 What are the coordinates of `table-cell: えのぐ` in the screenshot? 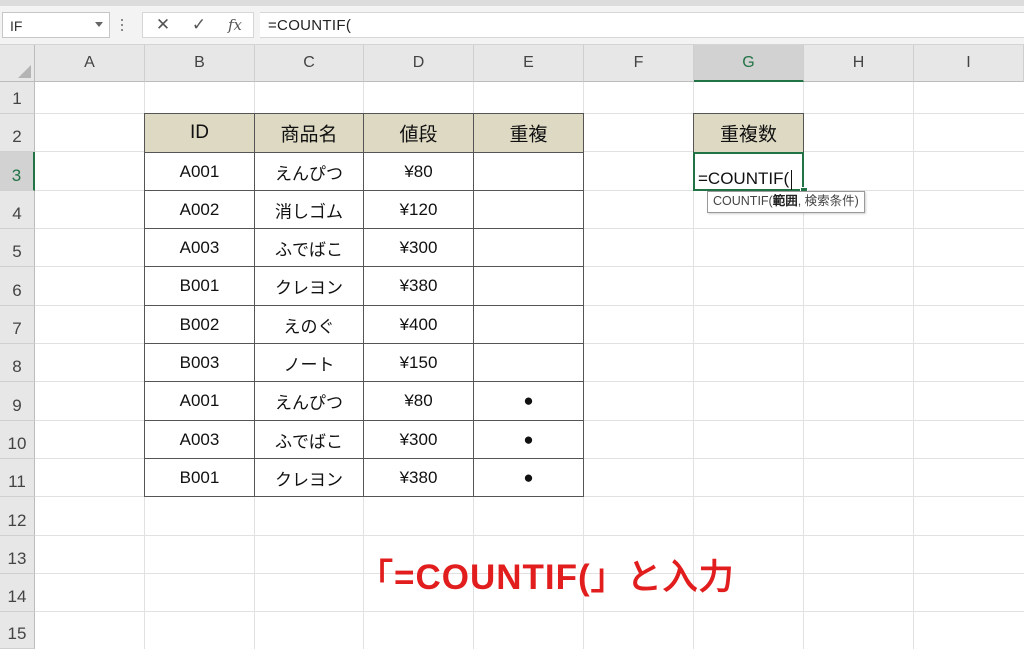 It's located at (309, 324).